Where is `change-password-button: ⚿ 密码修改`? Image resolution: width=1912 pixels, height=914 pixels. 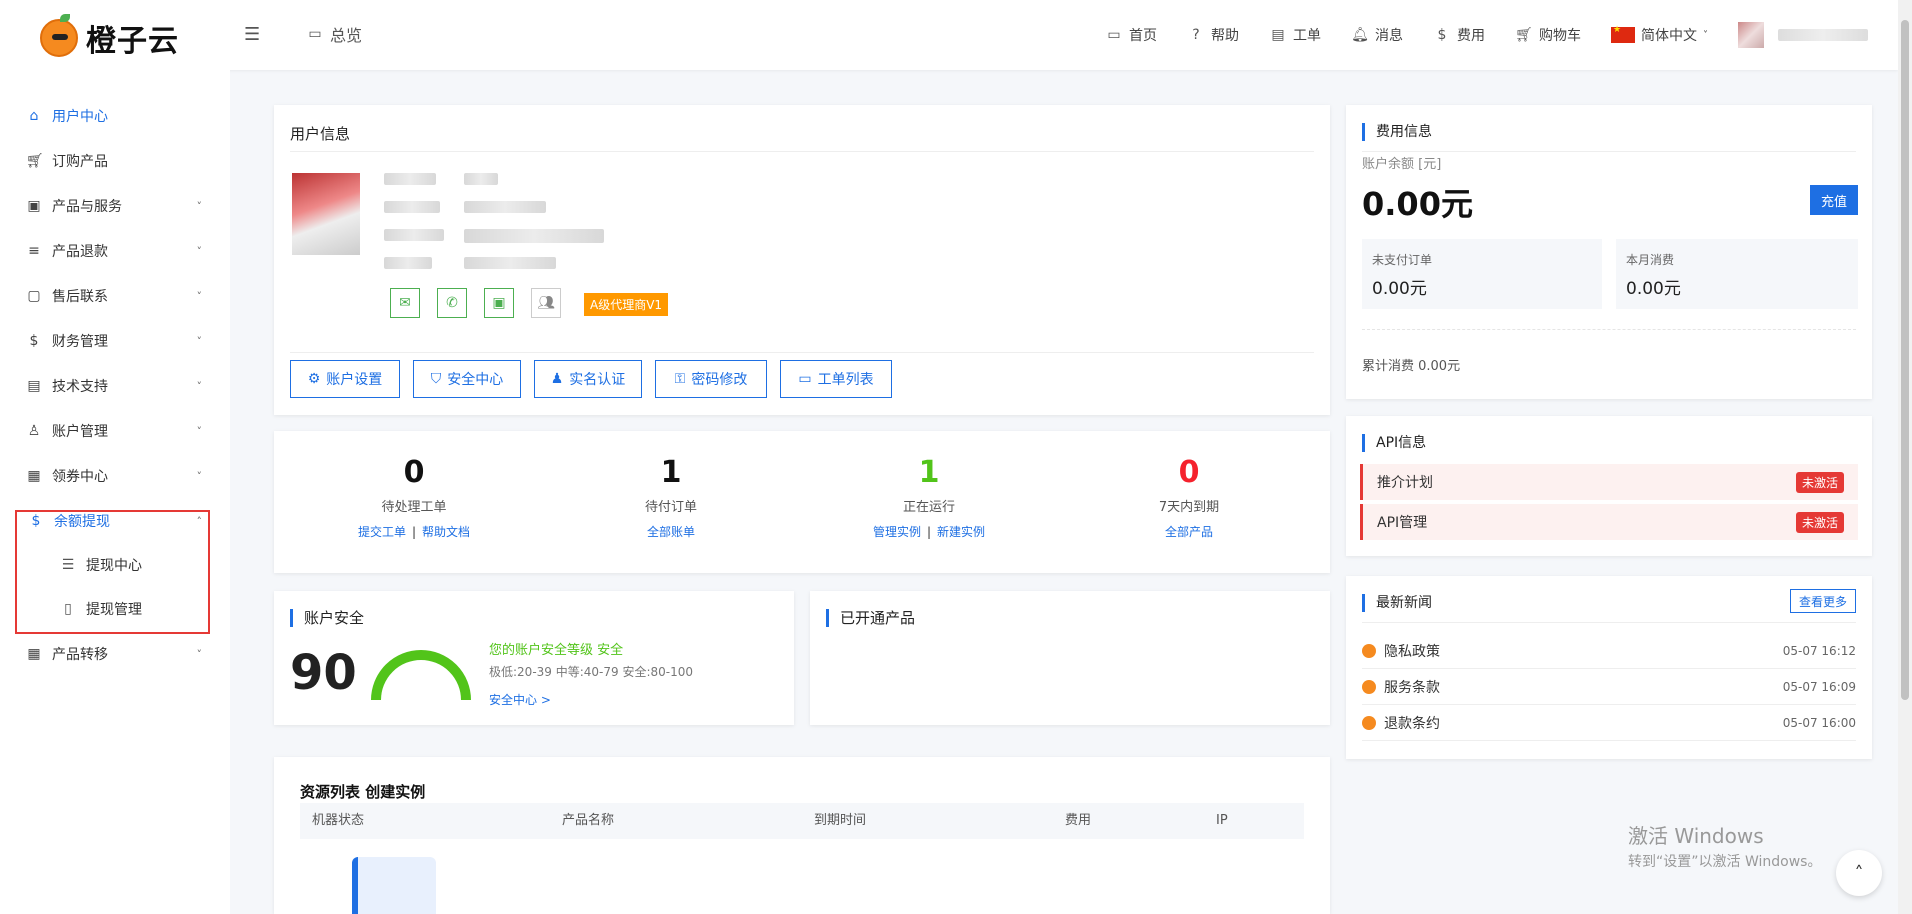 change-password-button: ⚿ 密码修改 is located at coordinates (711, 379).